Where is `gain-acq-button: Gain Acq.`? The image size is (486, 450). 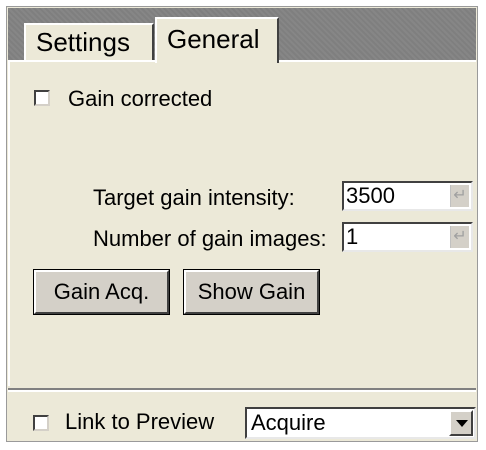
gain-acq-button: Gain Acq. is located at coordinates (101, 292).